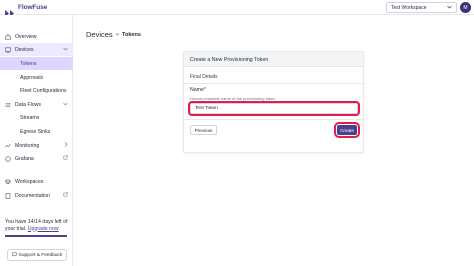  What do you see at coordinates (40, 255) in the screenshot?
I see `support-label: Support & Feedback` at bounding box center [40, 255].